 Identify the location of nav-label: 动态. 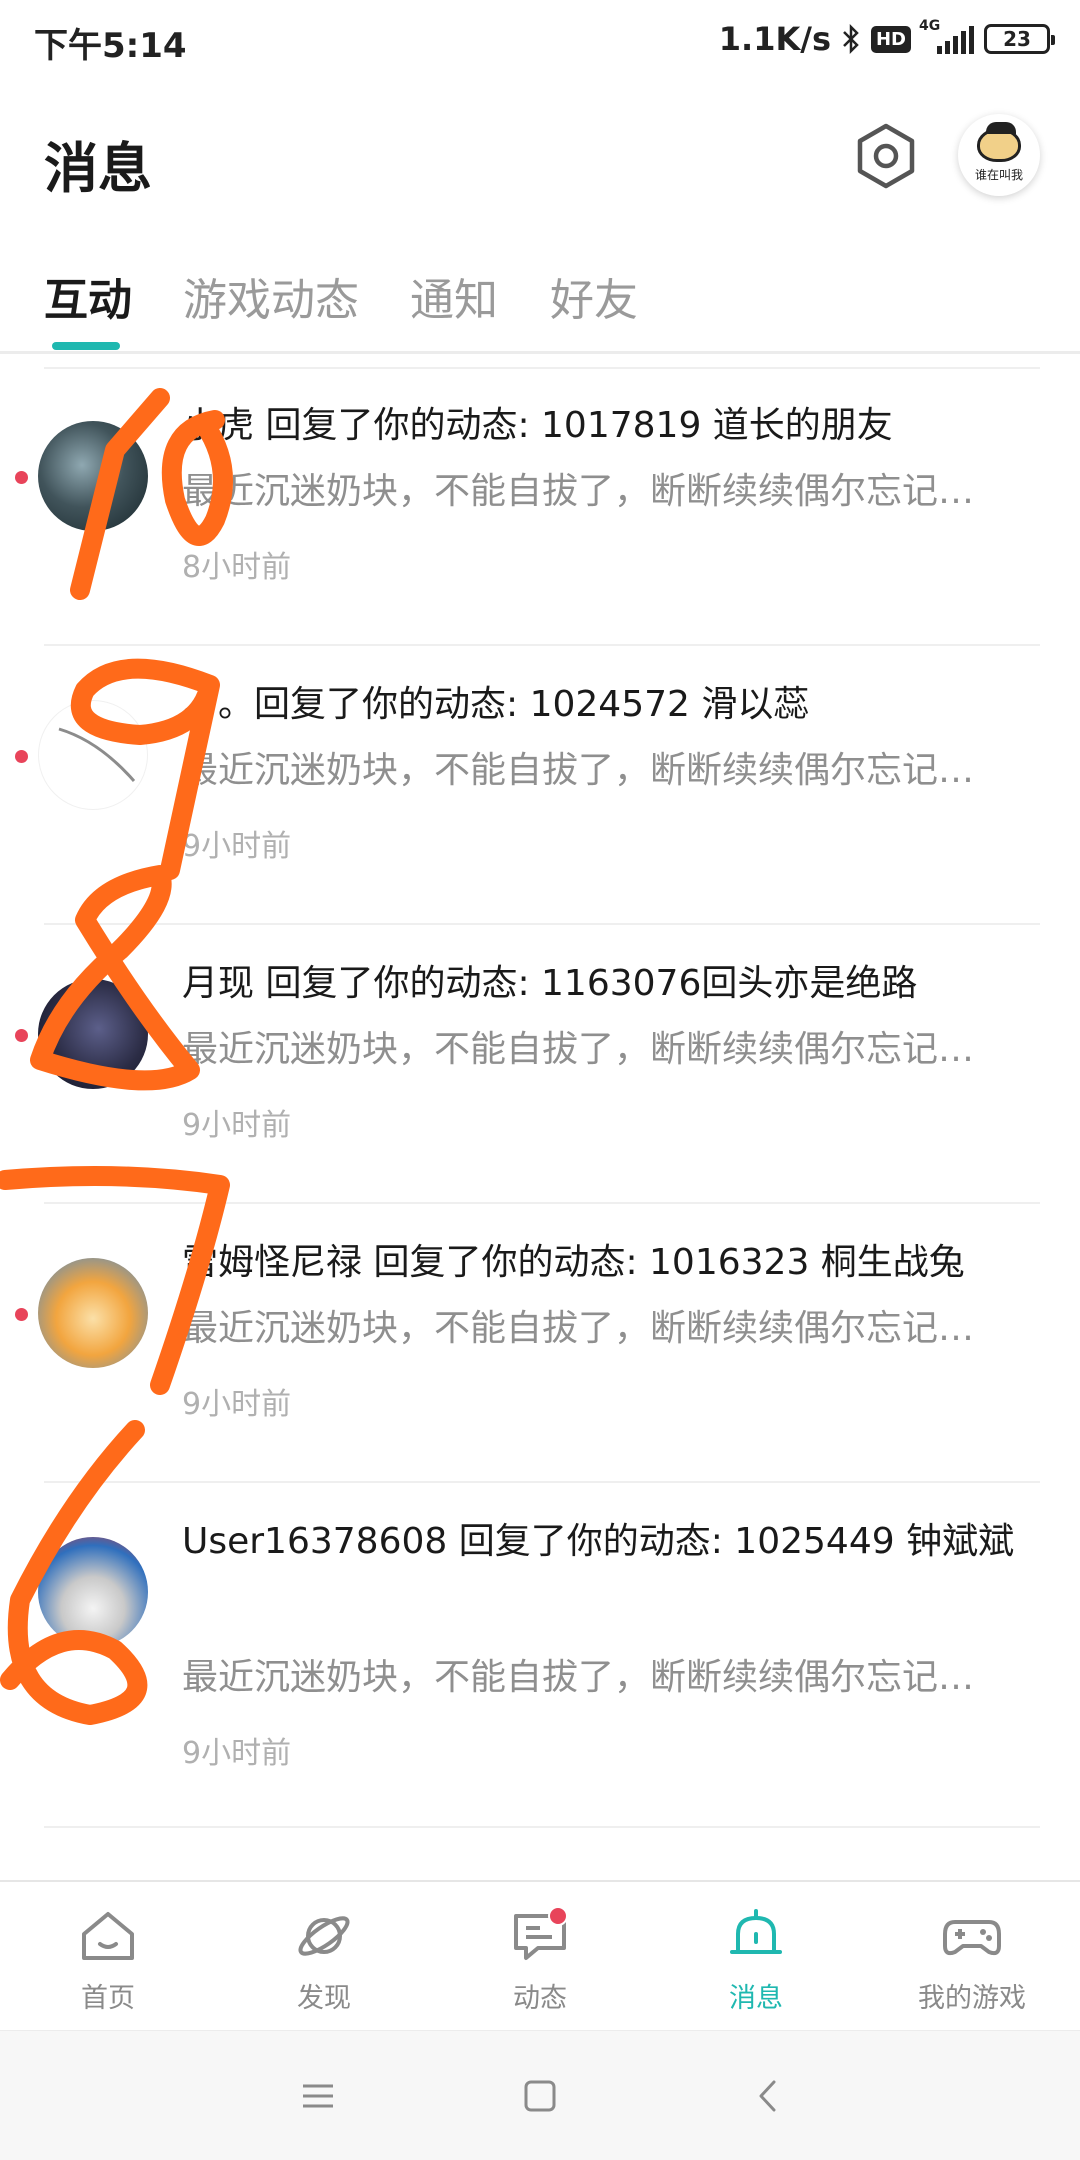
(540, 1998).